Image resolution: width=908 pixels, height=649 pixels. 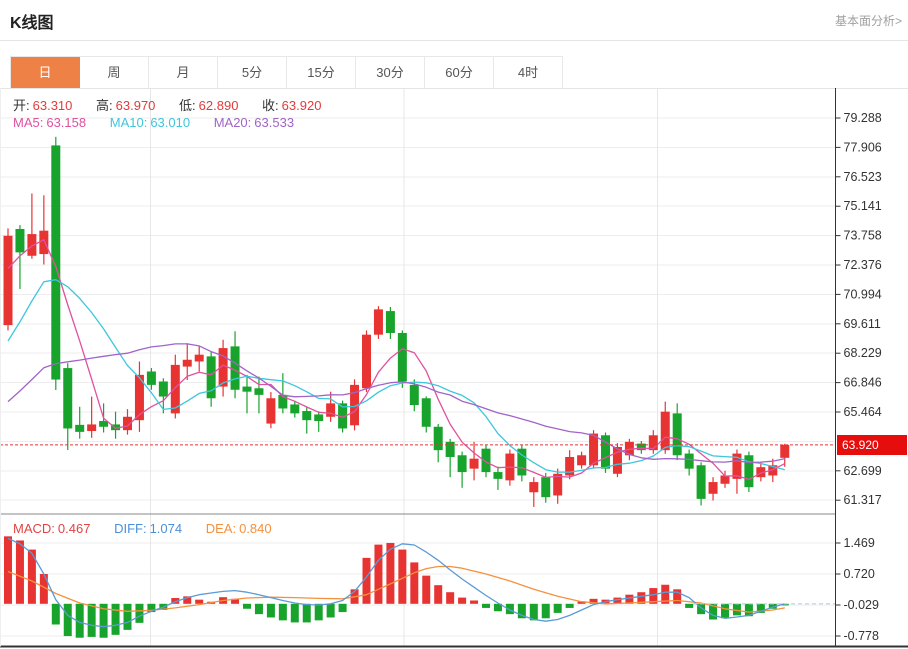 What do you see at coordinates (861, 605) in the screenshot?
I see `svg-text: -0.029` at bounding box center [861, 605].